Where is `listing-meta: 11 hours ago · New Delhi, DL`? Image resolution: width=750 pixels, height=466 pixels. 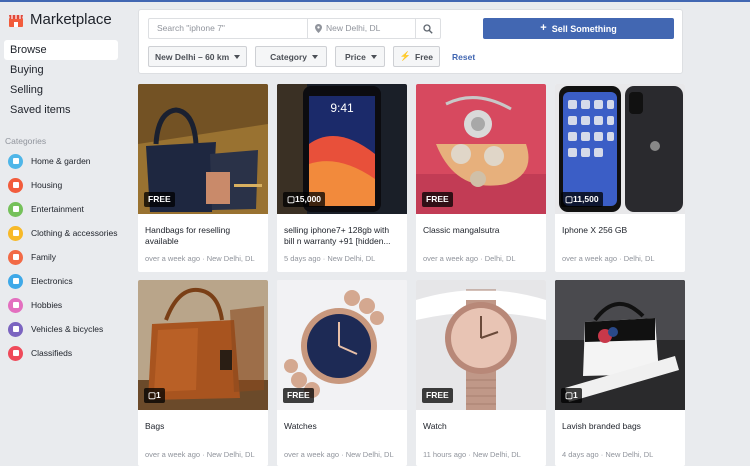 listing-meta: 11 hours ago · New Delhi, DL is located at coordinates (472, 454).